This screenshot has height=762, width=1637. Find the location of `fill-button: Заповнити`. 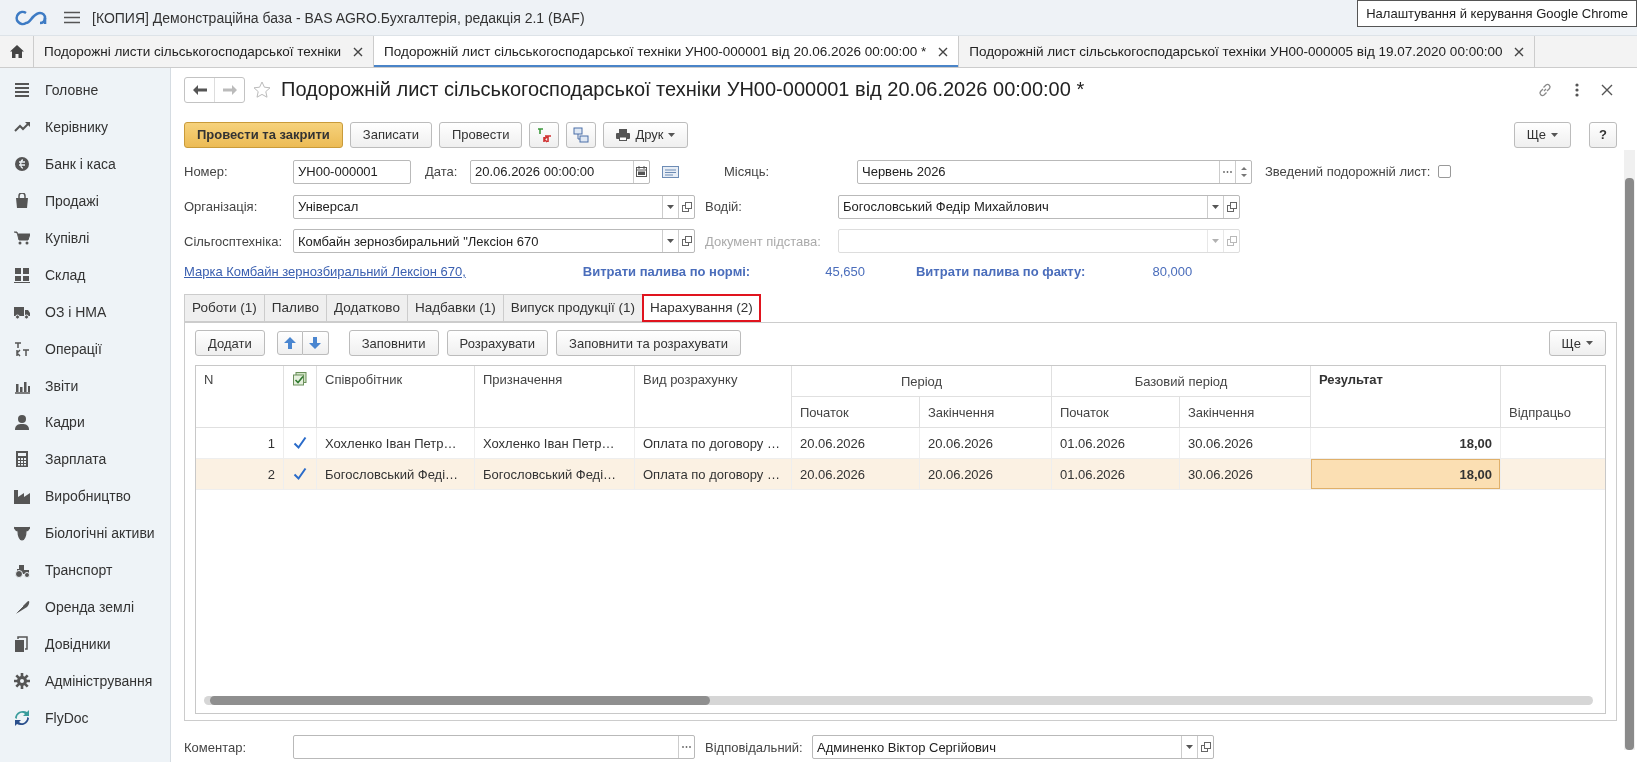

fill-button: Заповнити is located at coordinates (393, 343).